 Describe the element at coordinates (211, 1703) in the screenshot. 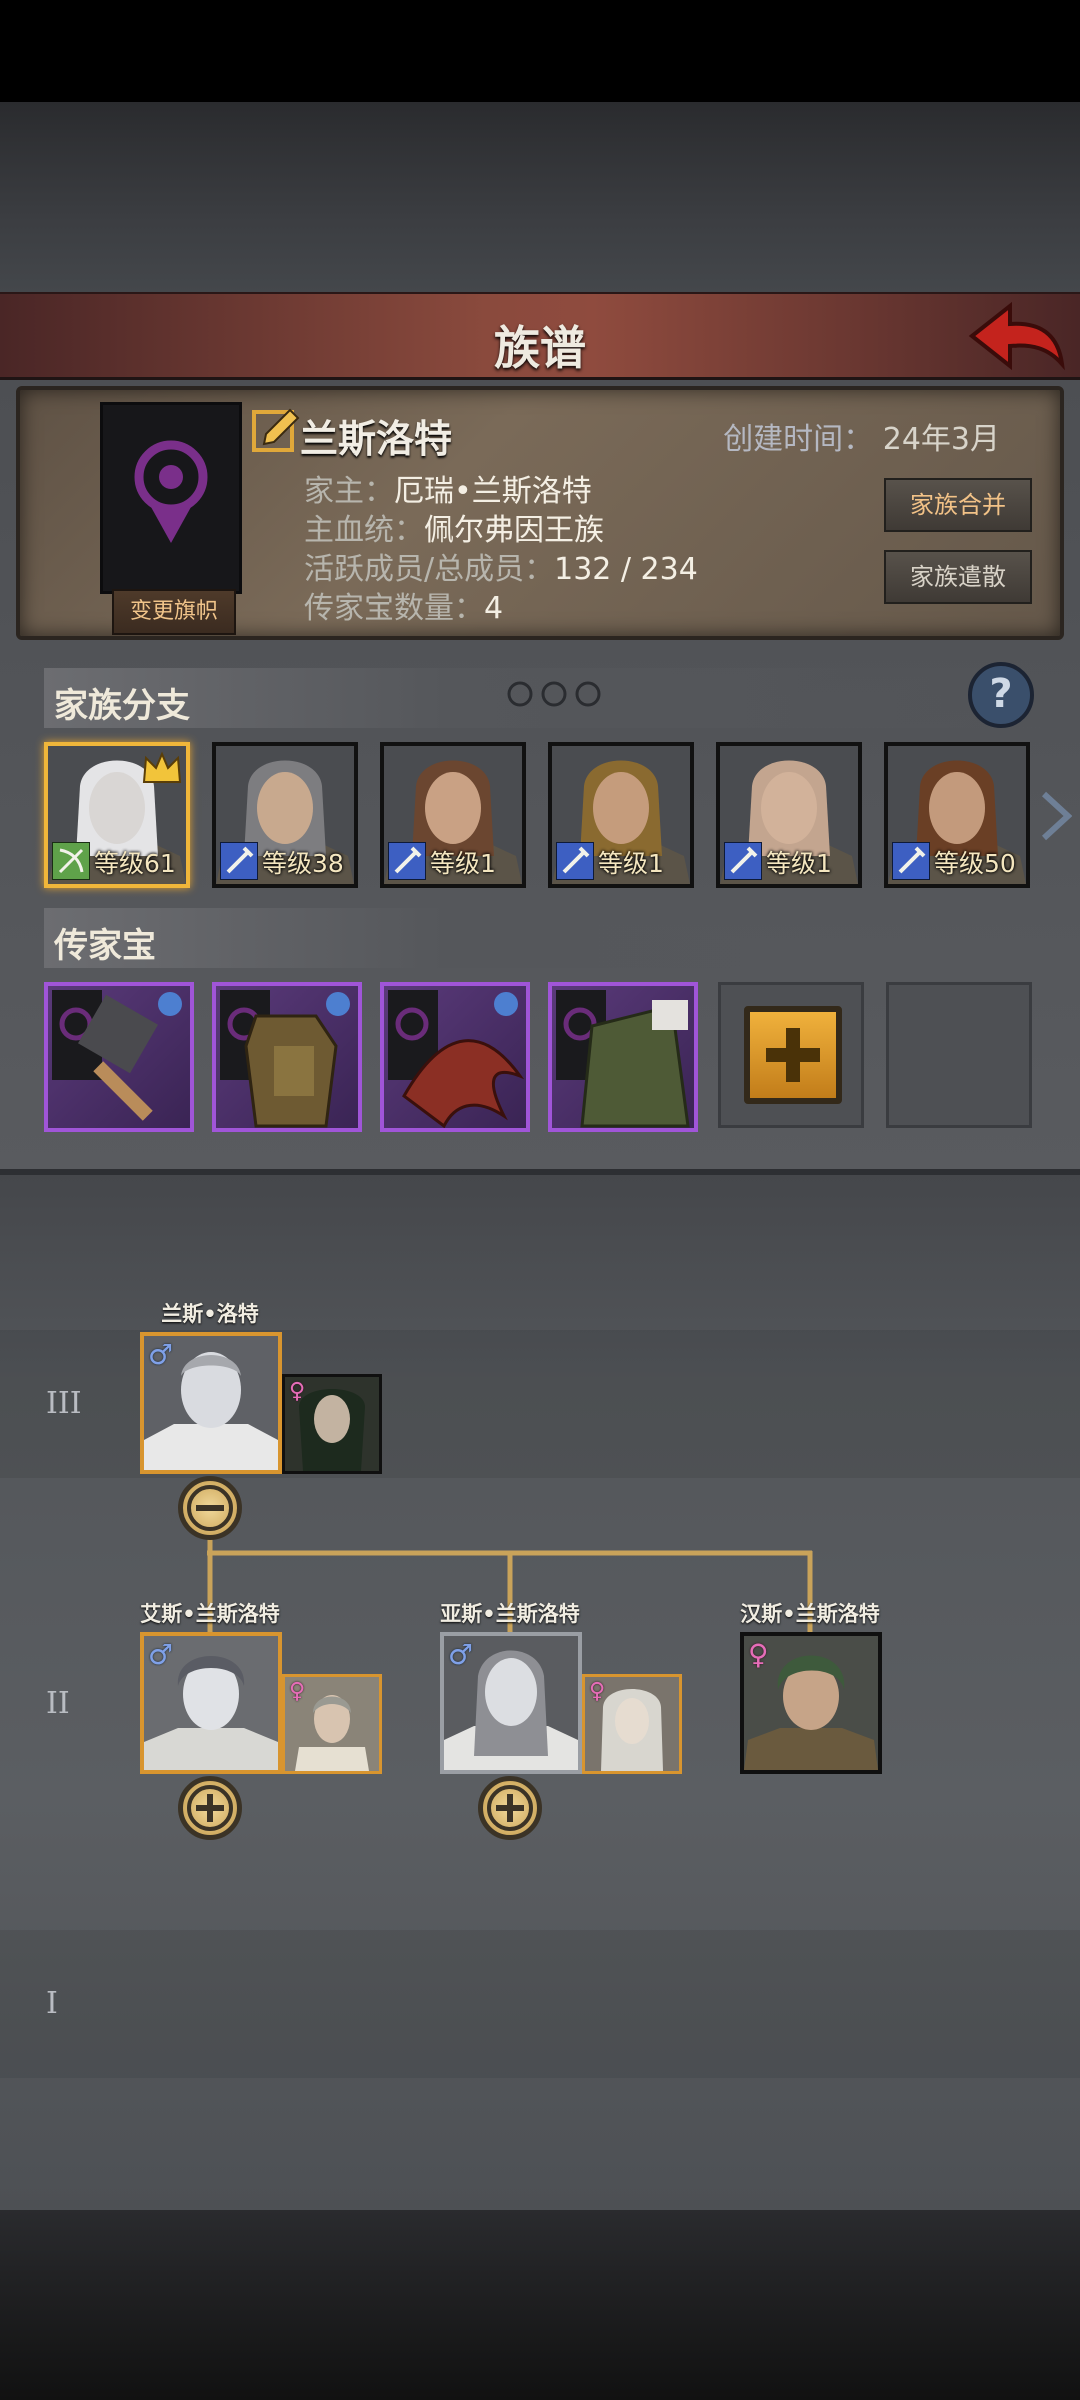

I see `person-node-ais: ♂` at that location.